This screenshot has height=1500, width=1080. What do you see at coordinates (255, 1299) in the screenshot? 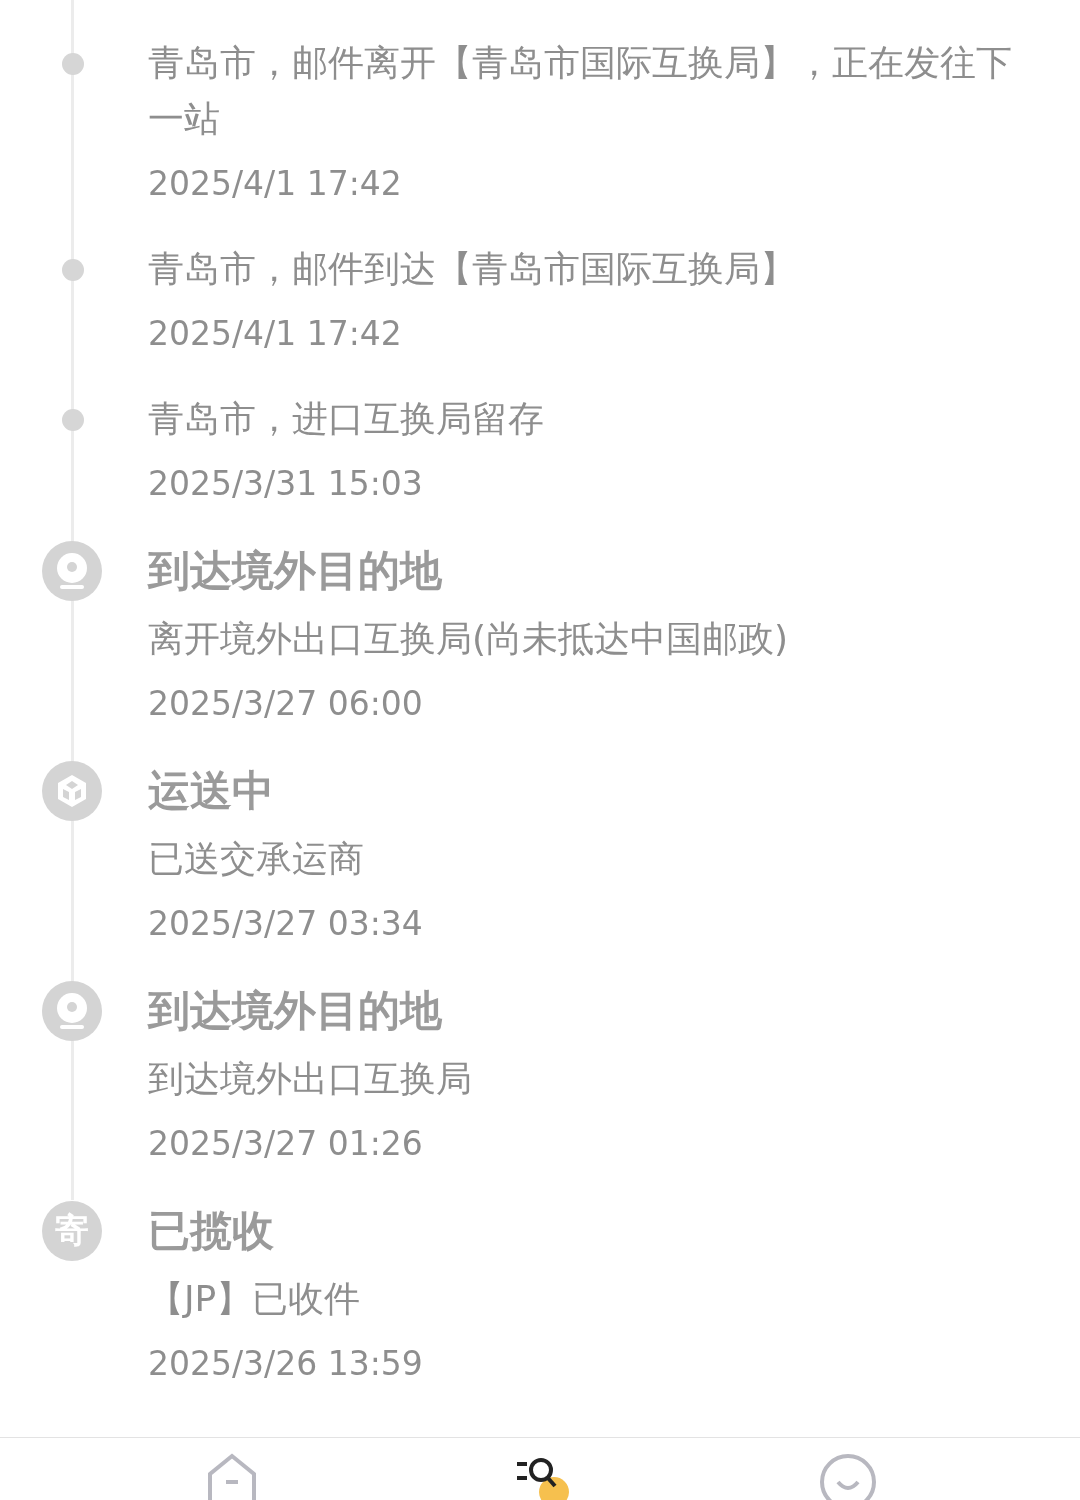
I see `event-description: 【JP】已收件` at bounding box center [255, 1299].